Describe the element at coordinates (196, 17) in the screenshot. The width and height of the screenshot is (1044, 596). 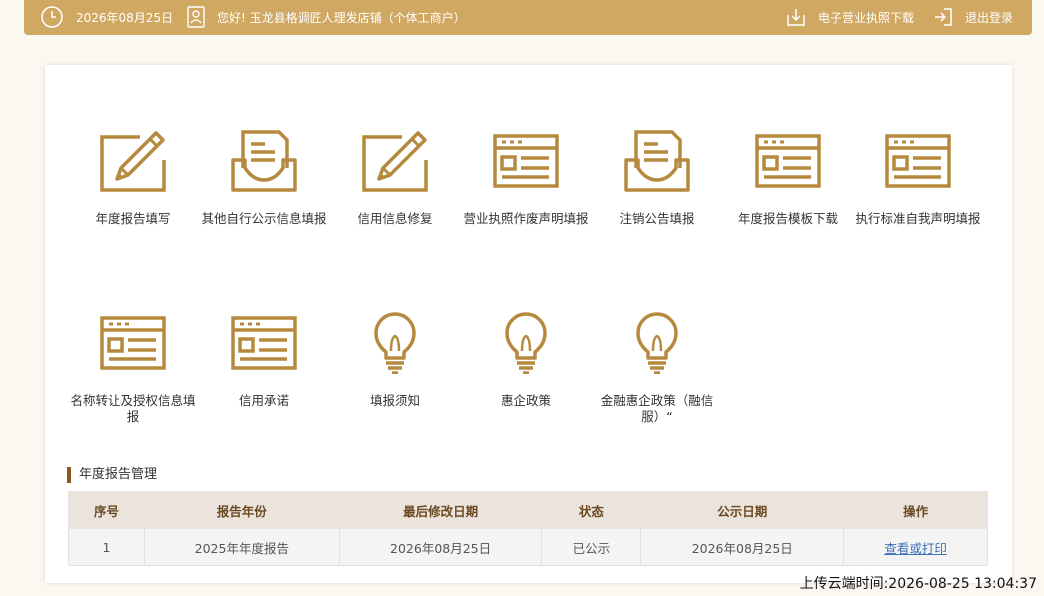
I see `user-icon` at that location.